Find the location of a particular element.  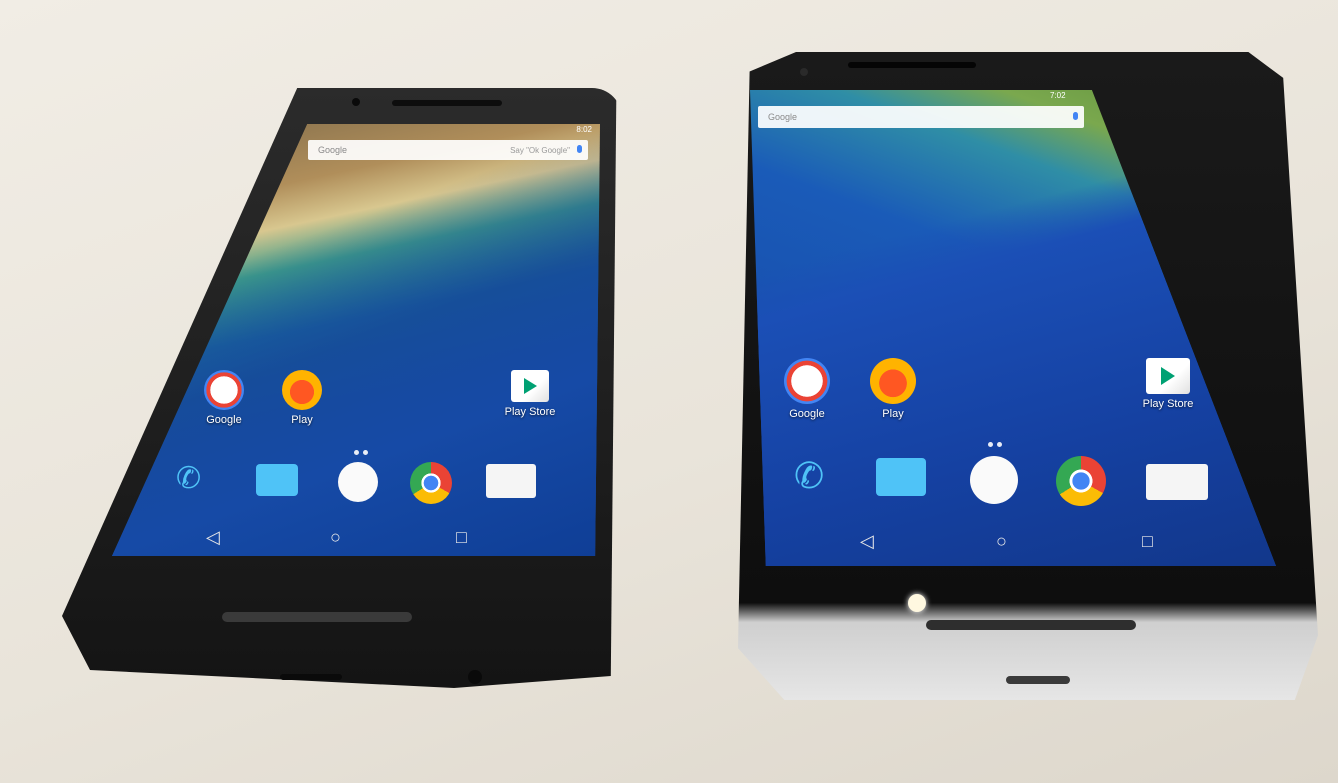

left-search-placeholder: Google is located at coordinates (333, 150).